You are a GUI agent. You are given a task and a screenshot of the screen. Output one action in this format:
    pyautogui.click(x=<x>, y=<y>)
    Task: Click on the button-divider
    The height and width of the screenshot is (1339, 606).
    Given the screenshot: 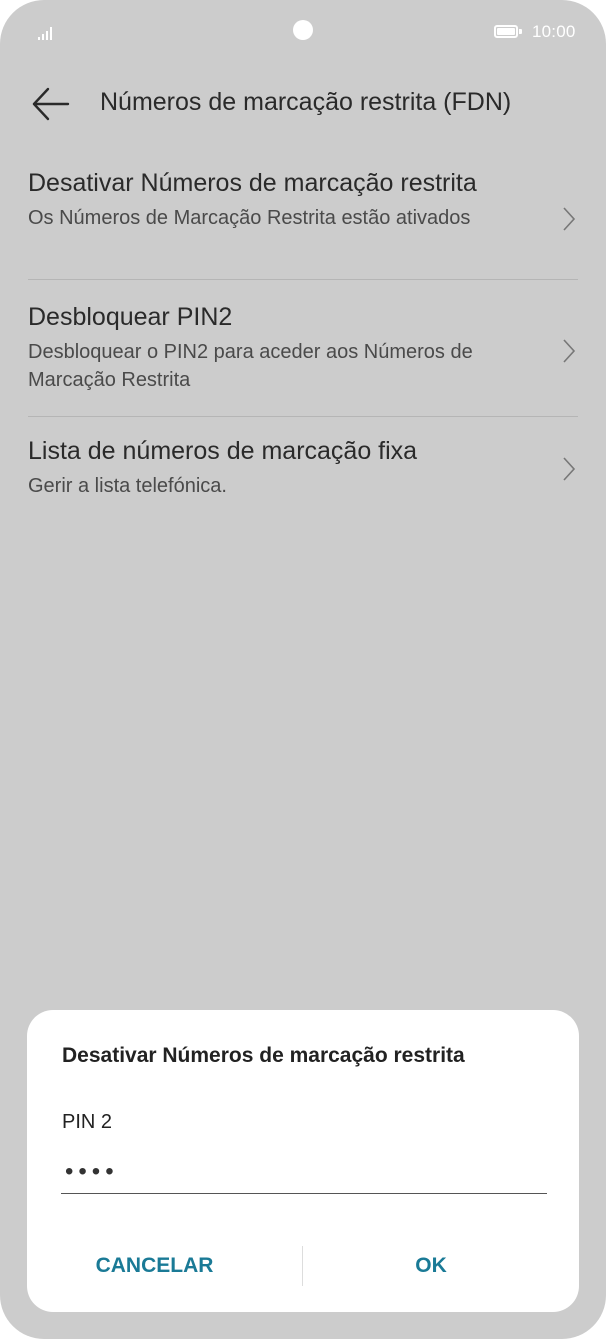 What is the action you would take?
    pyautogui.click(x=302, y=1266)
    